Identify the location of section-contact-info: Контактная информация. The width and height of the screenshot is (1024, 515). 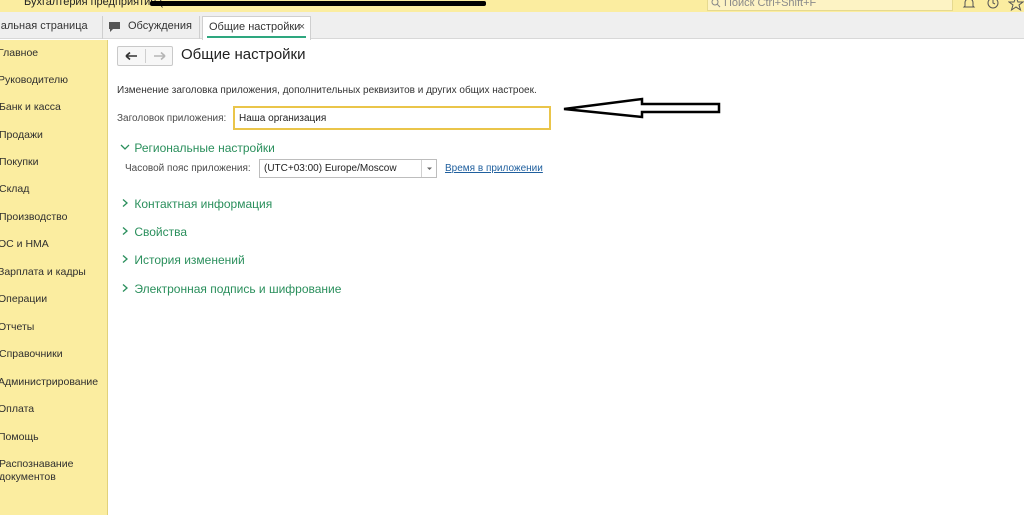
(195, 204).